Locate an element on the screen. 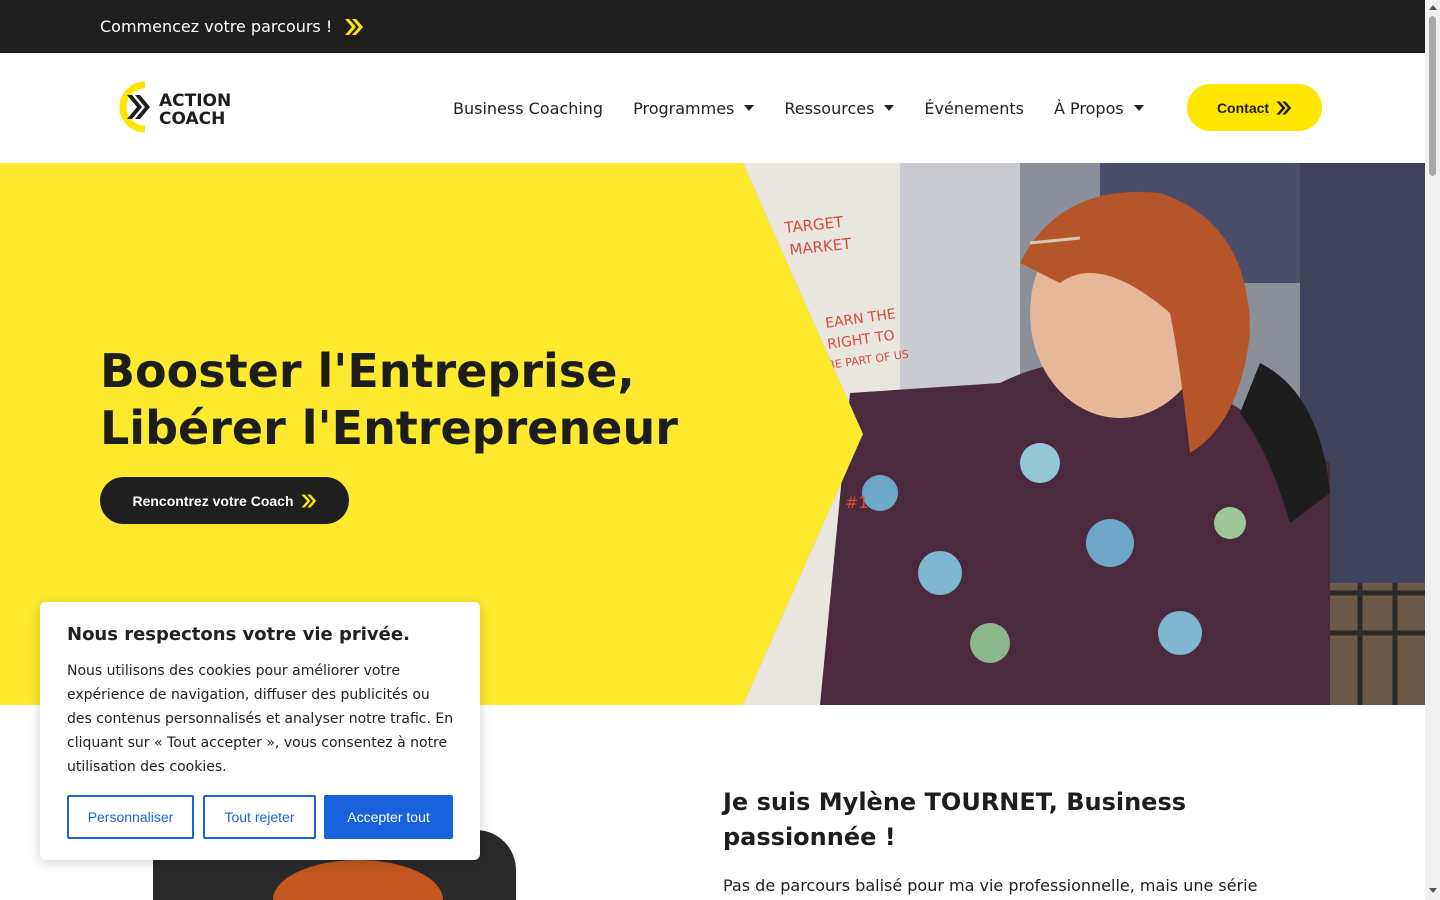 The height and width of the screenshot is (900, 1440). nav-item-a-propos: À Propos is located at coordinates (1099, 108).